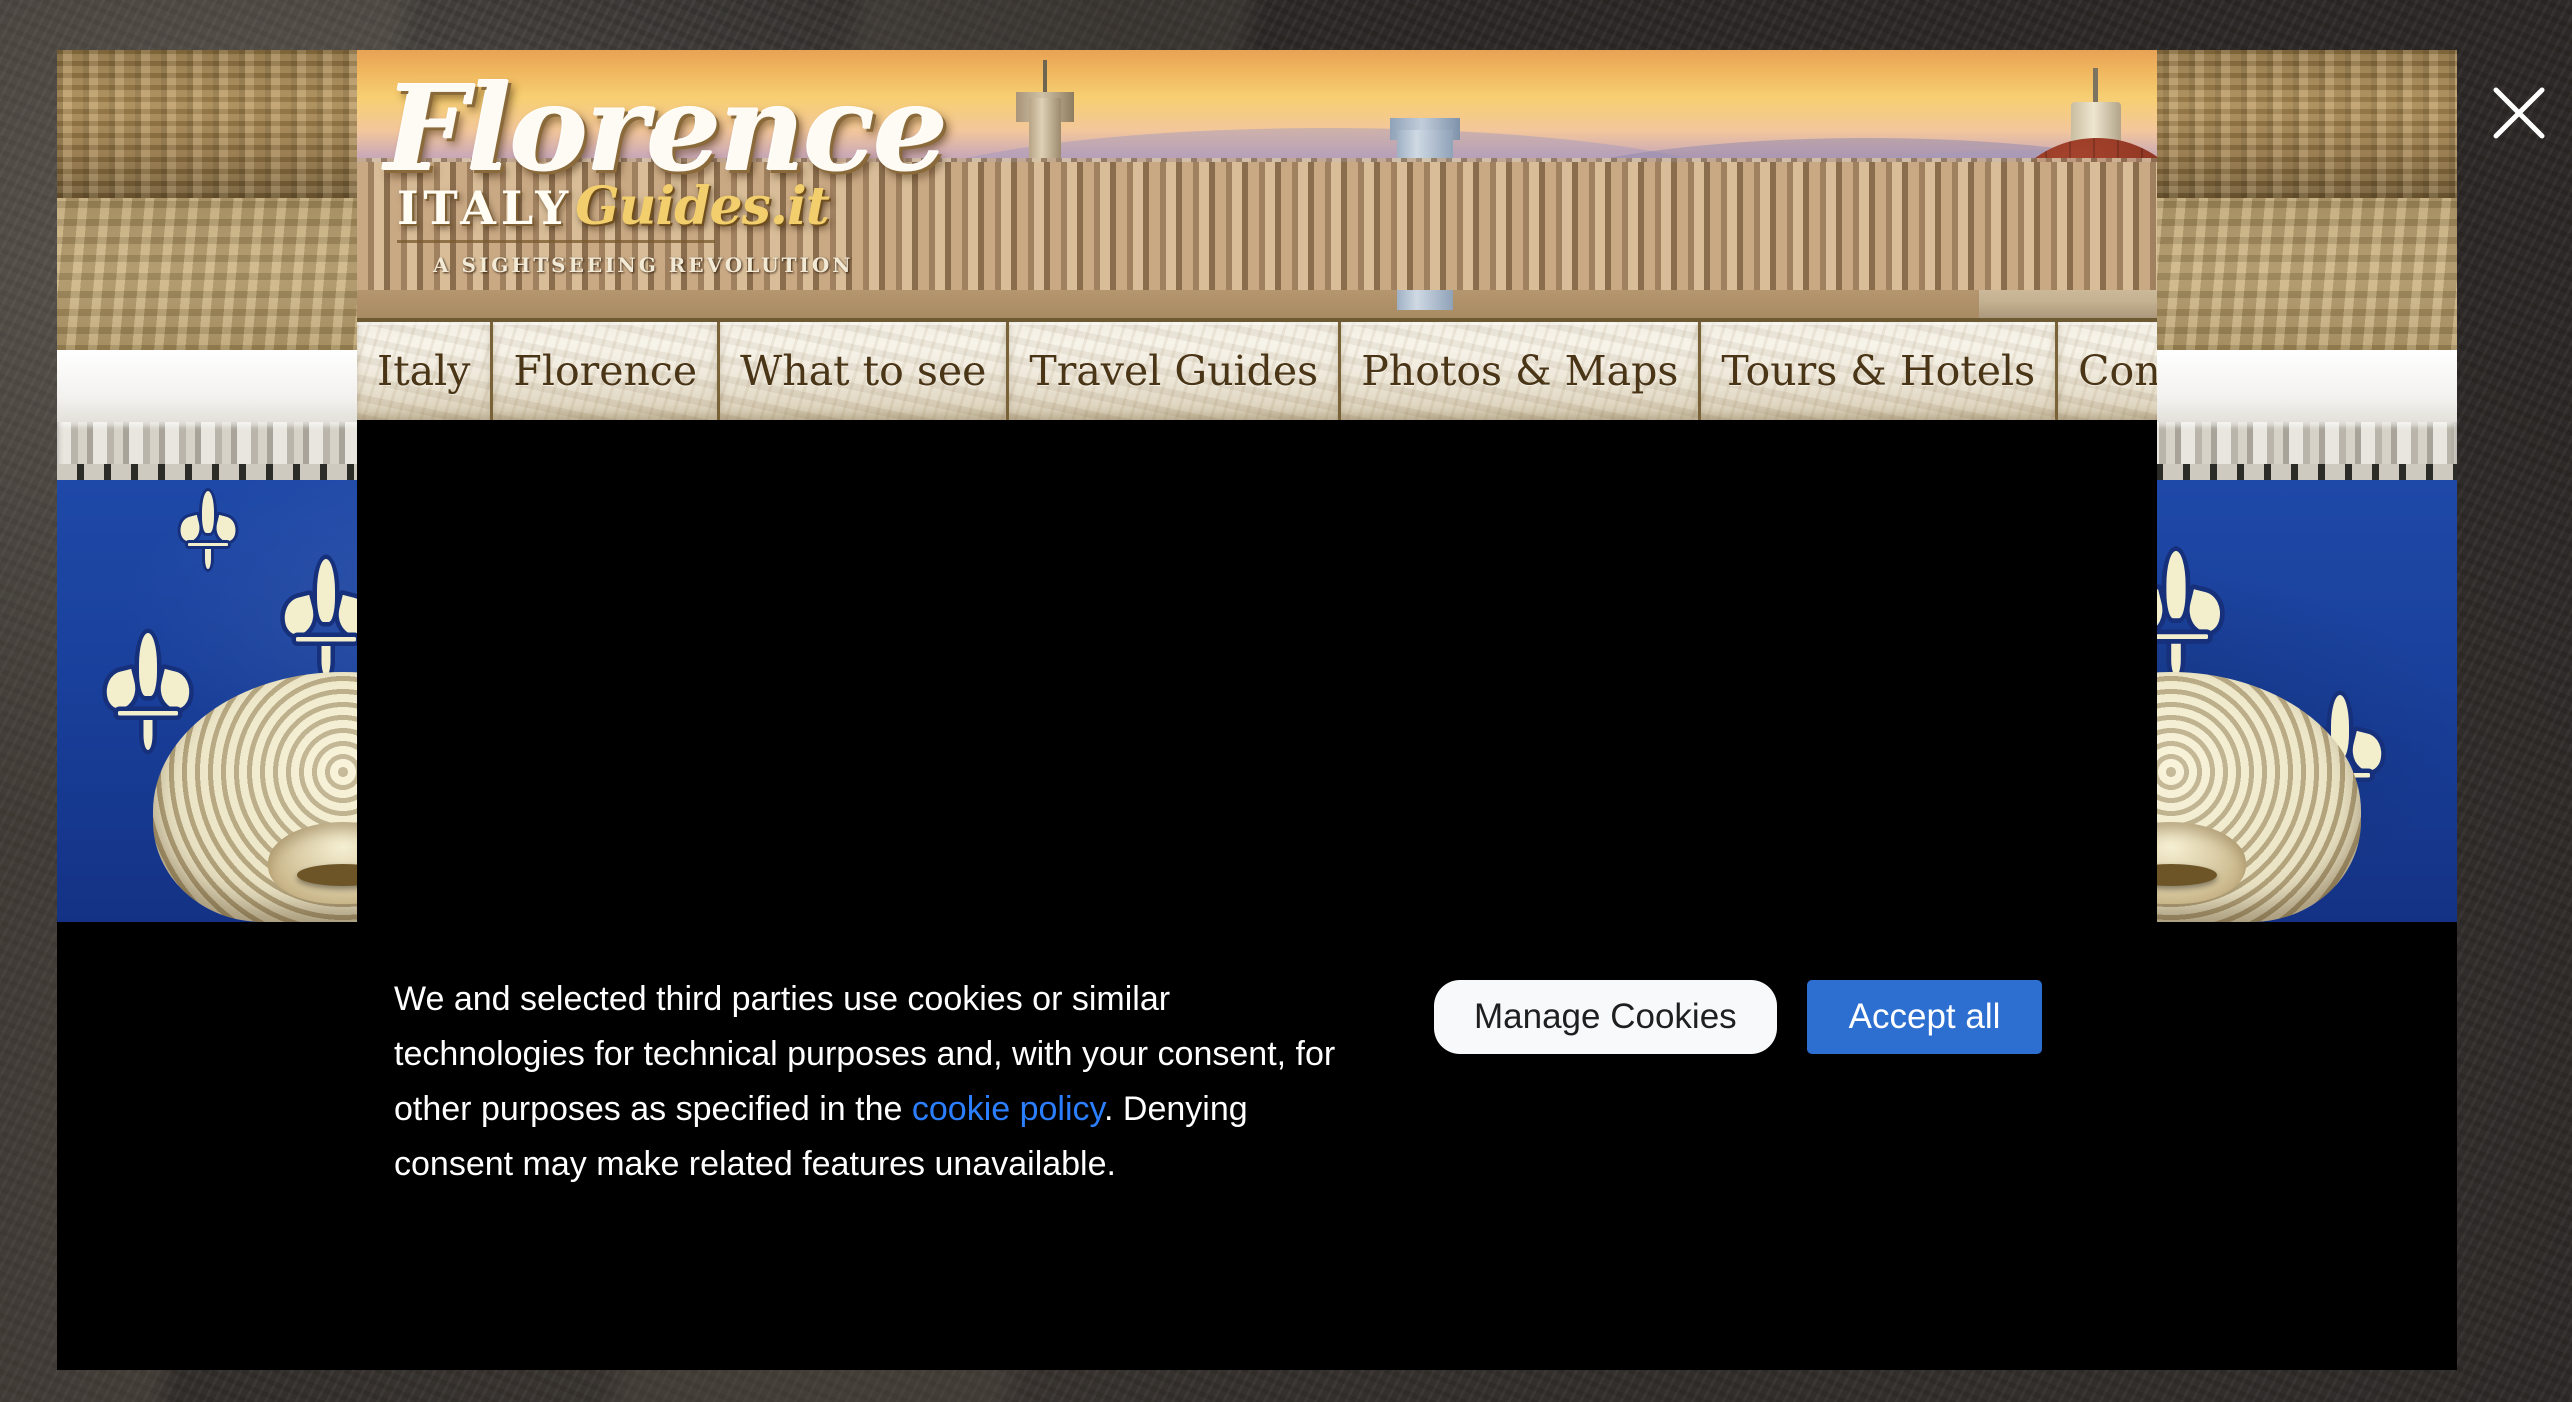 Image resolution: width=2572 pixels, height=1402 pixels. I want to click on nav-item-contact-us: Contact us, so click(2107, 371).